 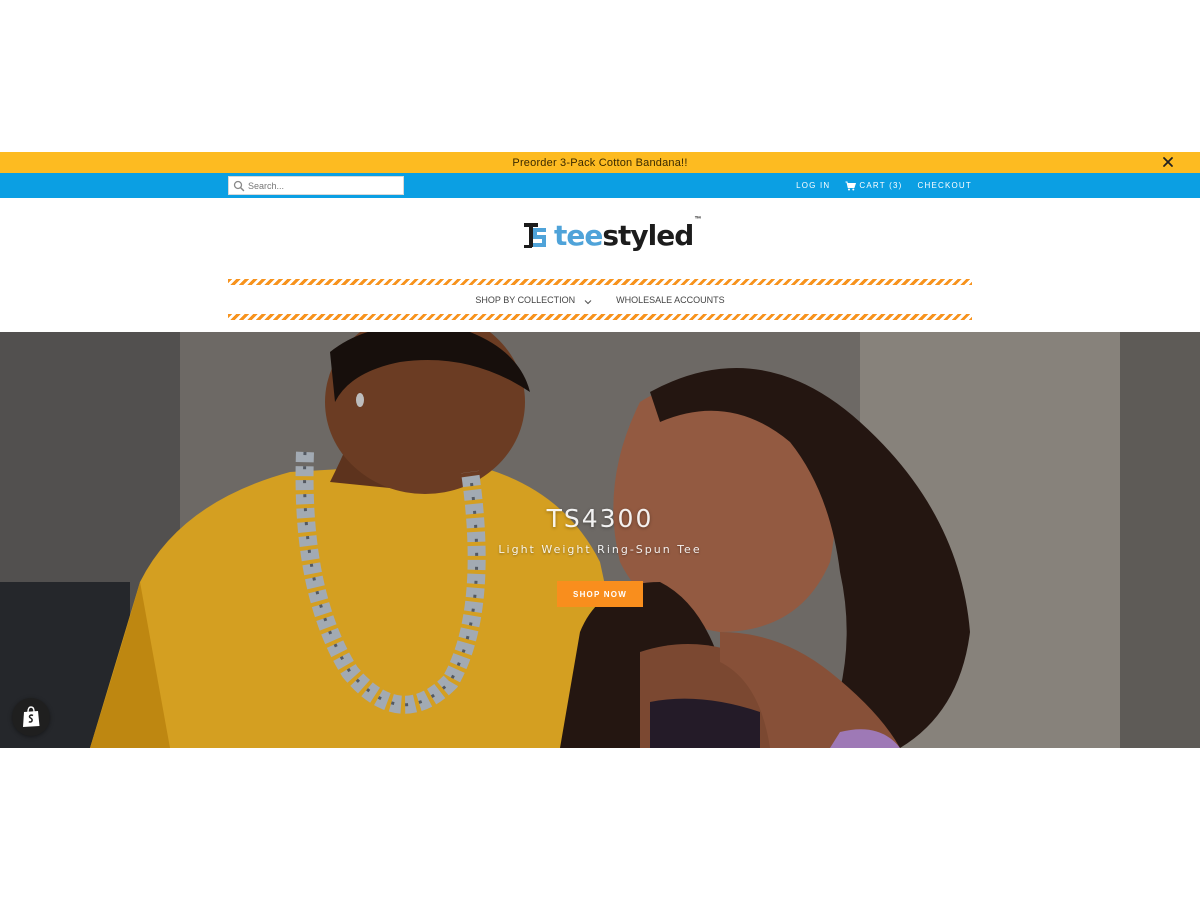 I want to click on logo-text-tee: tee, so click(x=578, y=235).